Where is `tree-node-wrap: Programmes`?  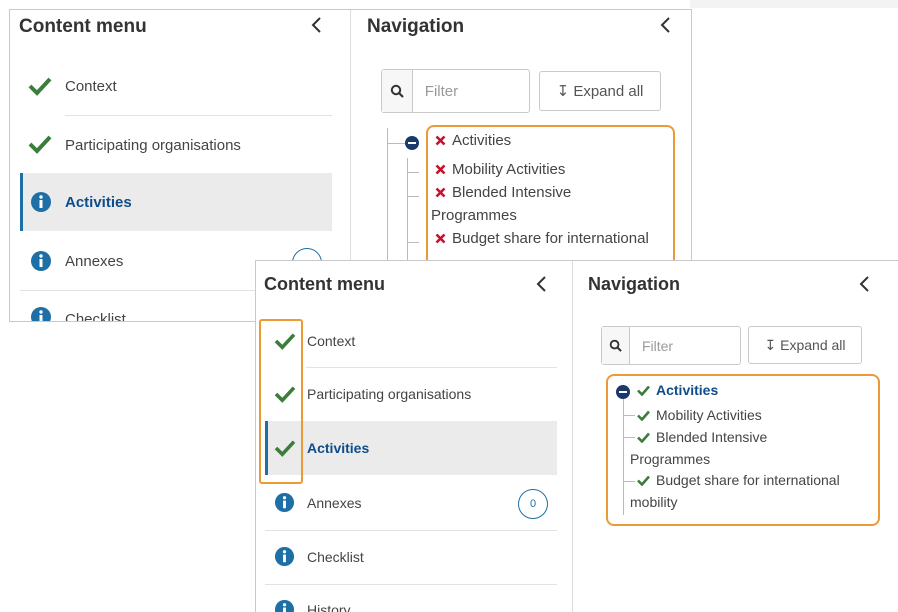
tree-node-wrap: Programmes is located at coordinates (670, 459).